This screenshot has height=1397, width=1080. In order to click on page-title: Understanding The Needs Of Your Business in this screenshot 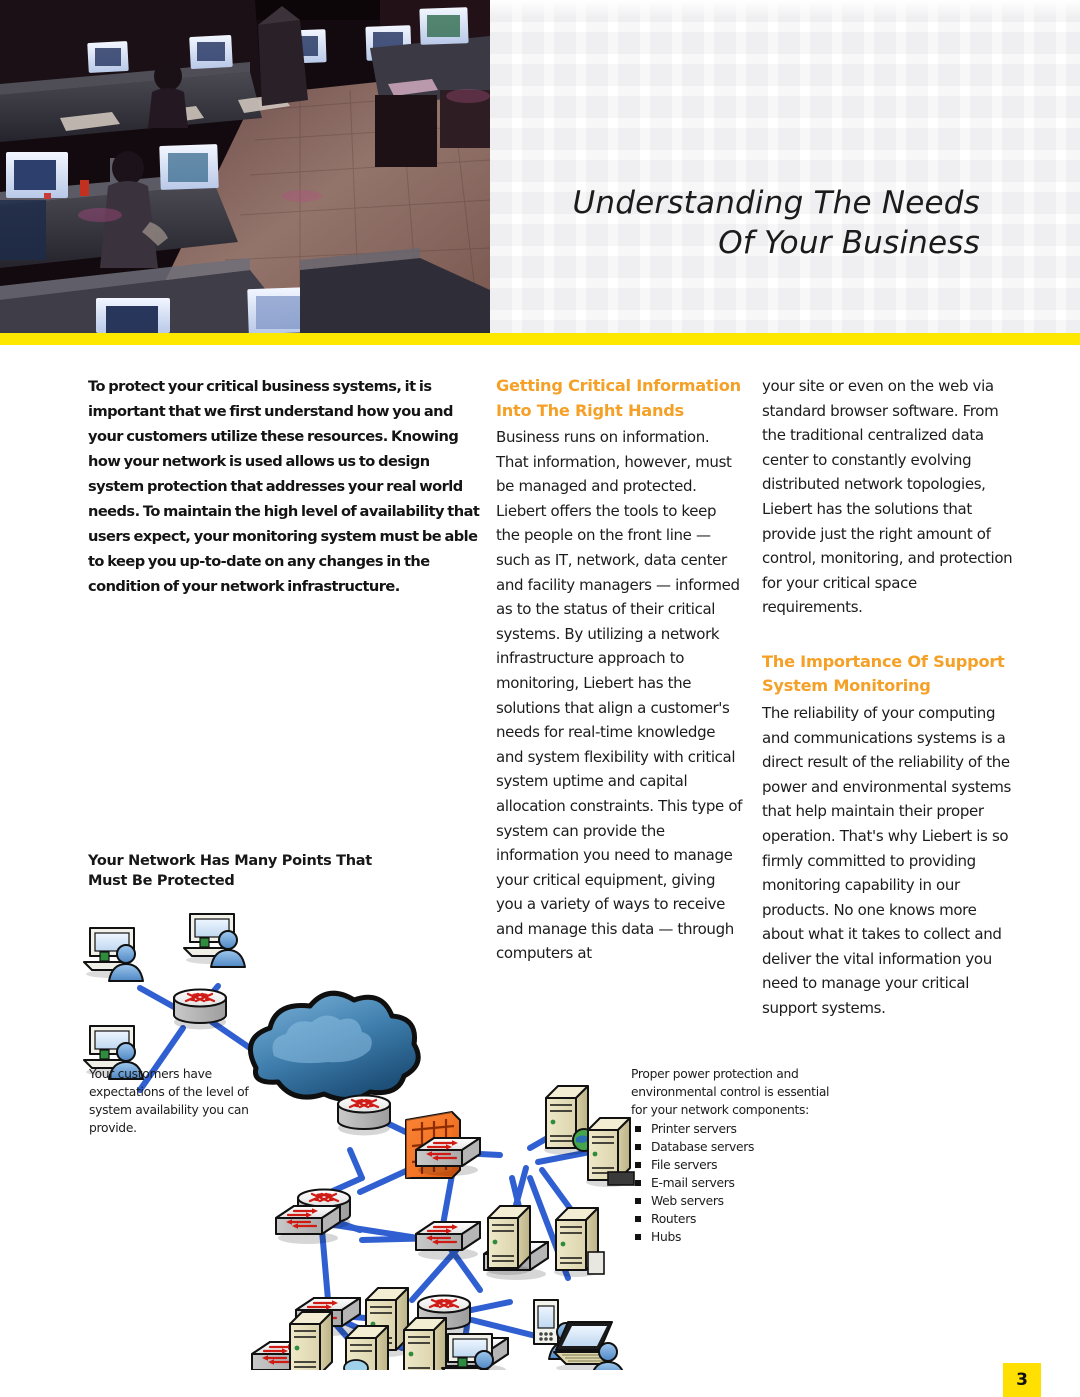, I will do `click(750, 223)`.